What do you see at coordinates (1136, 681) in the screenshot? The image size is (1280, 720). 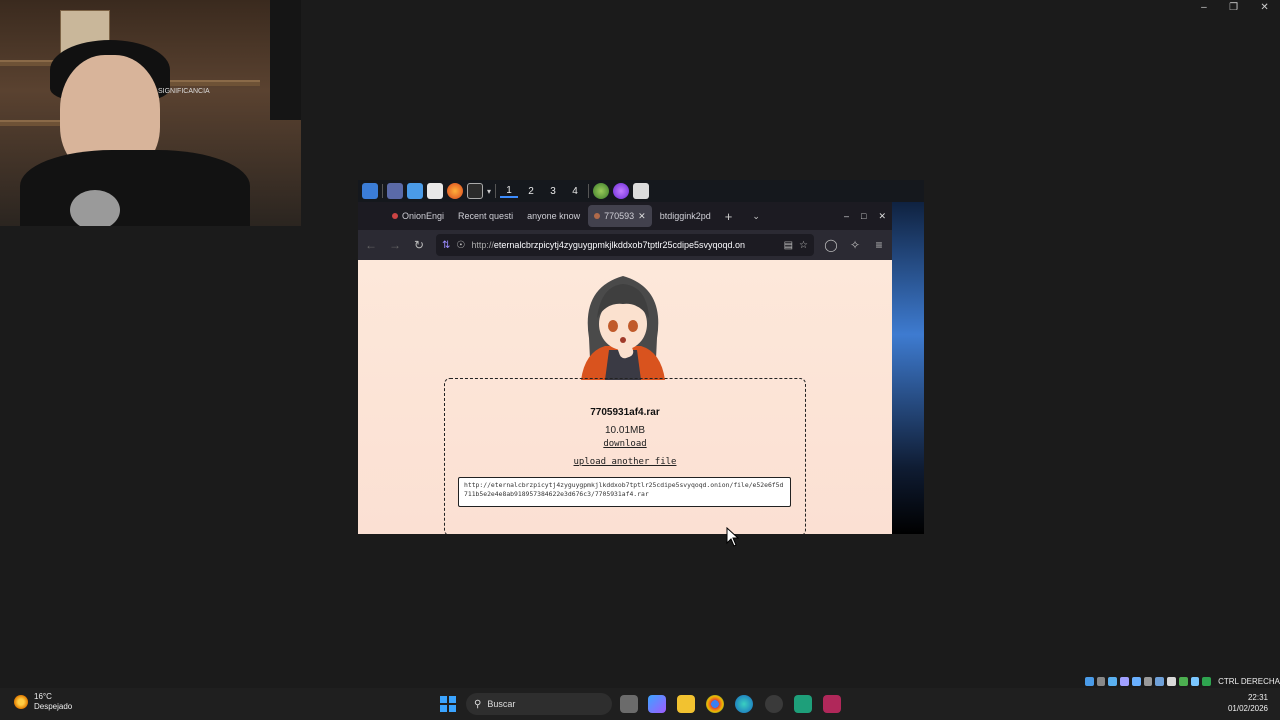 I see `shared-folder-icon` at bounding box center [1136, 681].